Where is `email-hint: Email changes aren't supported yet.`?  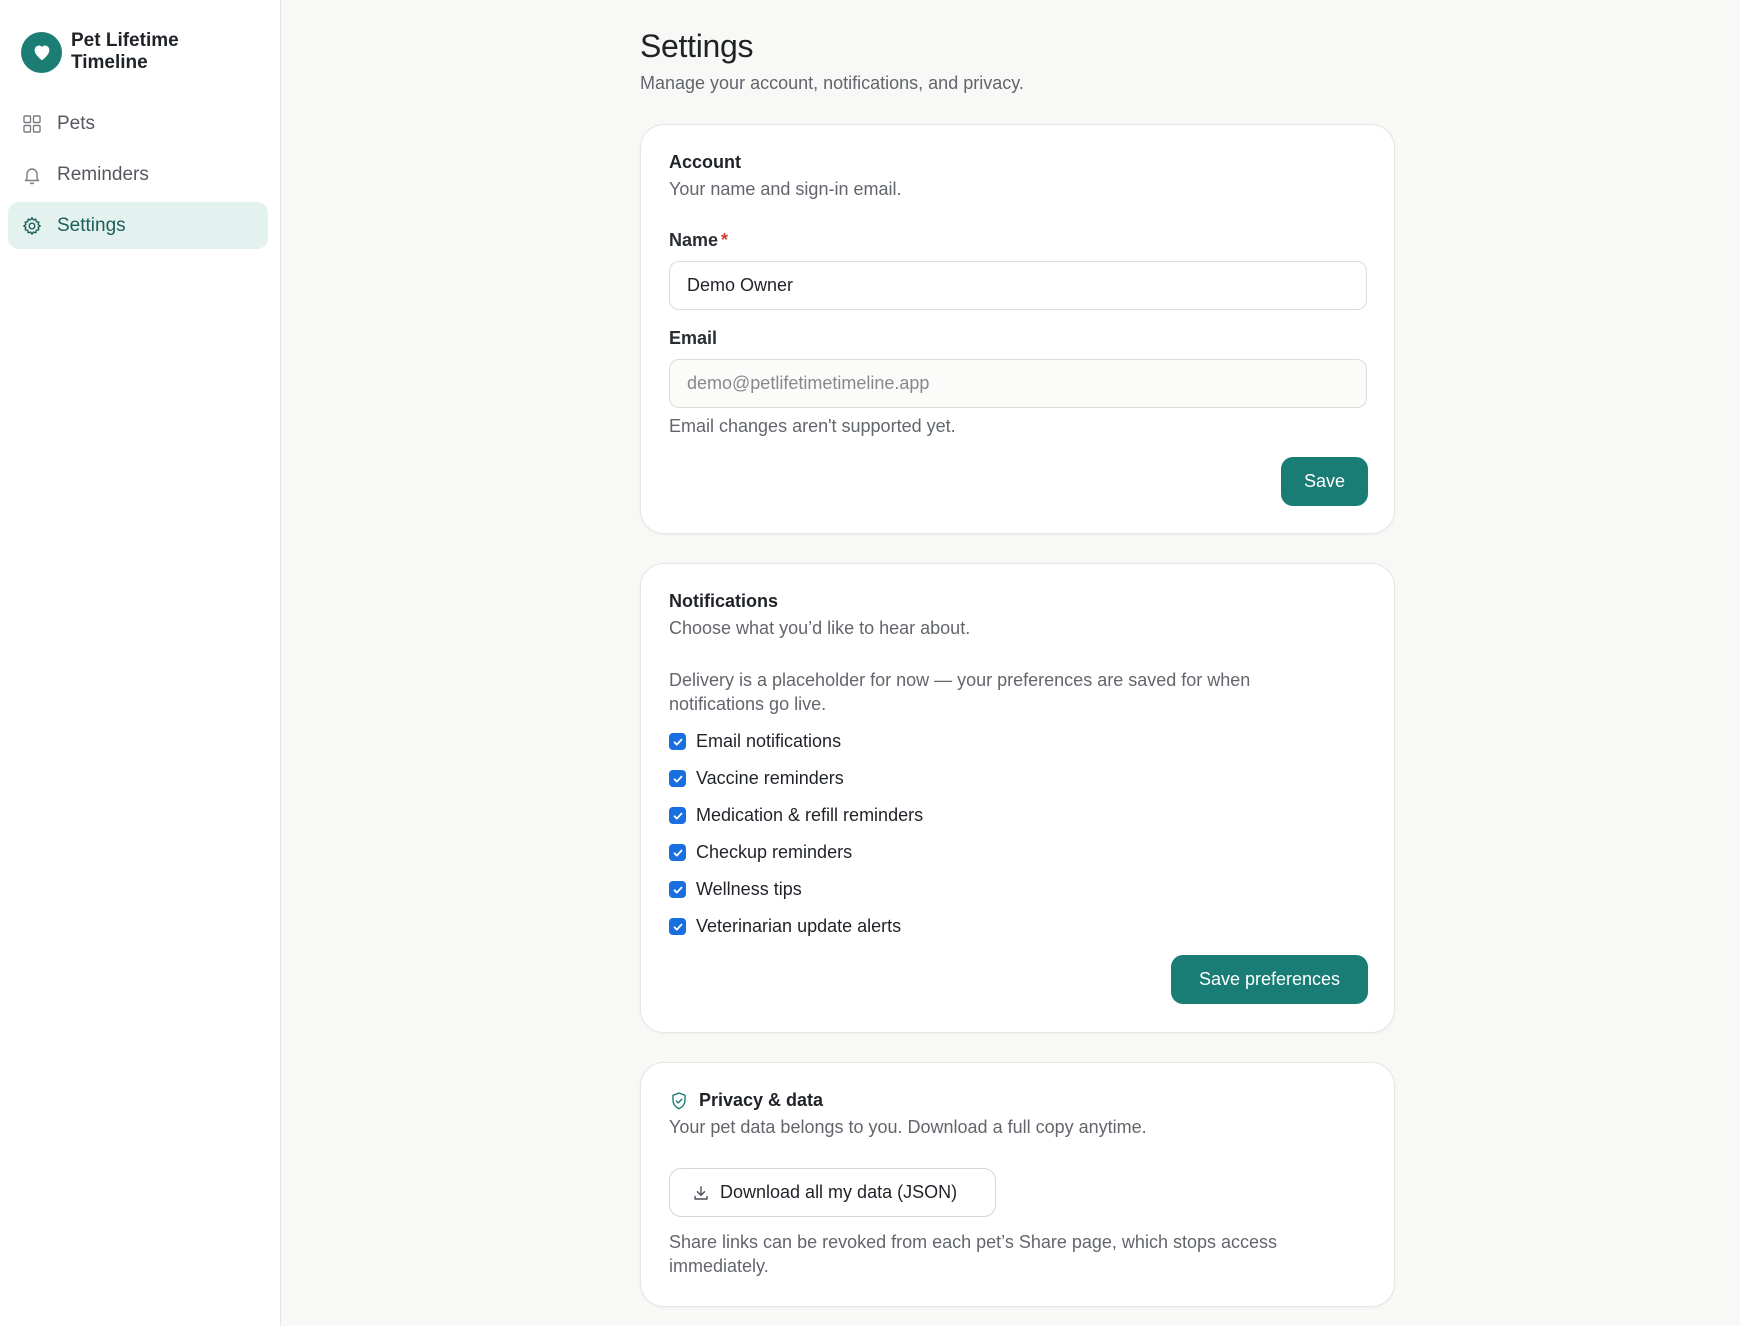
email-hint: Email changes aren't supported yet. is located at coordinates (812, 426).